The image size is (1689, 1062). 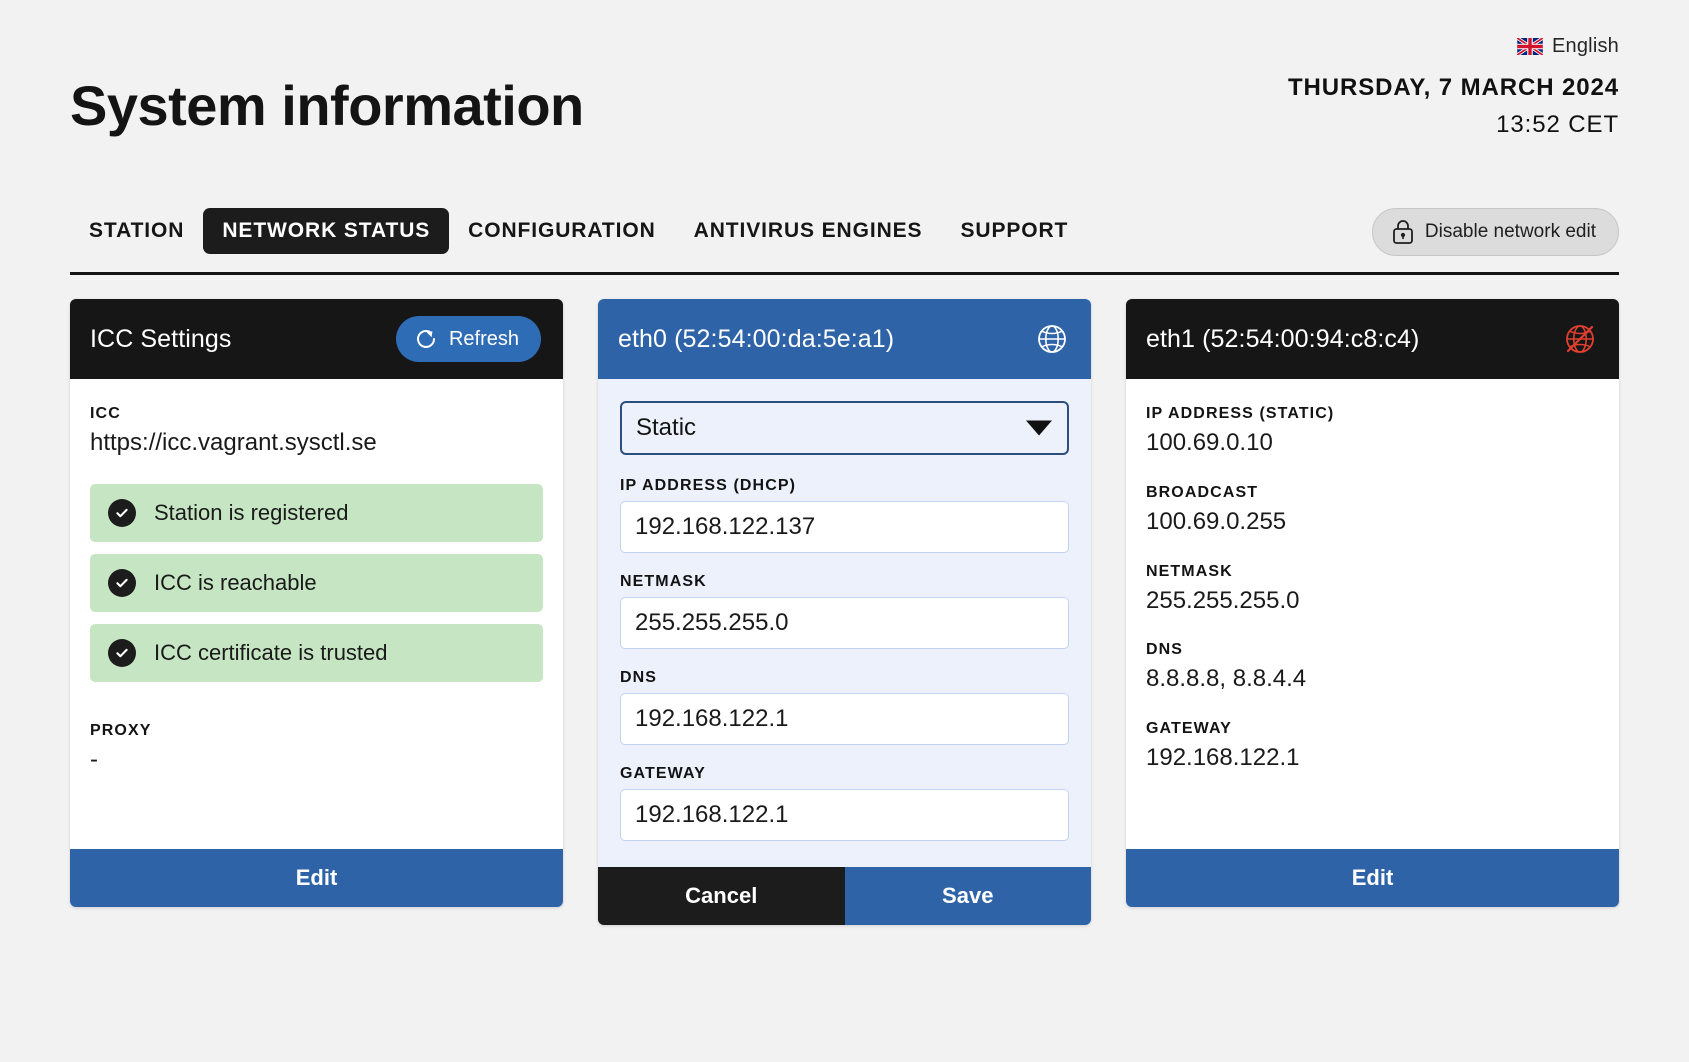 I want to click on eth0-card-header: eth0 (52:54:00:da:5e:a1), so click(x=844, y=339).